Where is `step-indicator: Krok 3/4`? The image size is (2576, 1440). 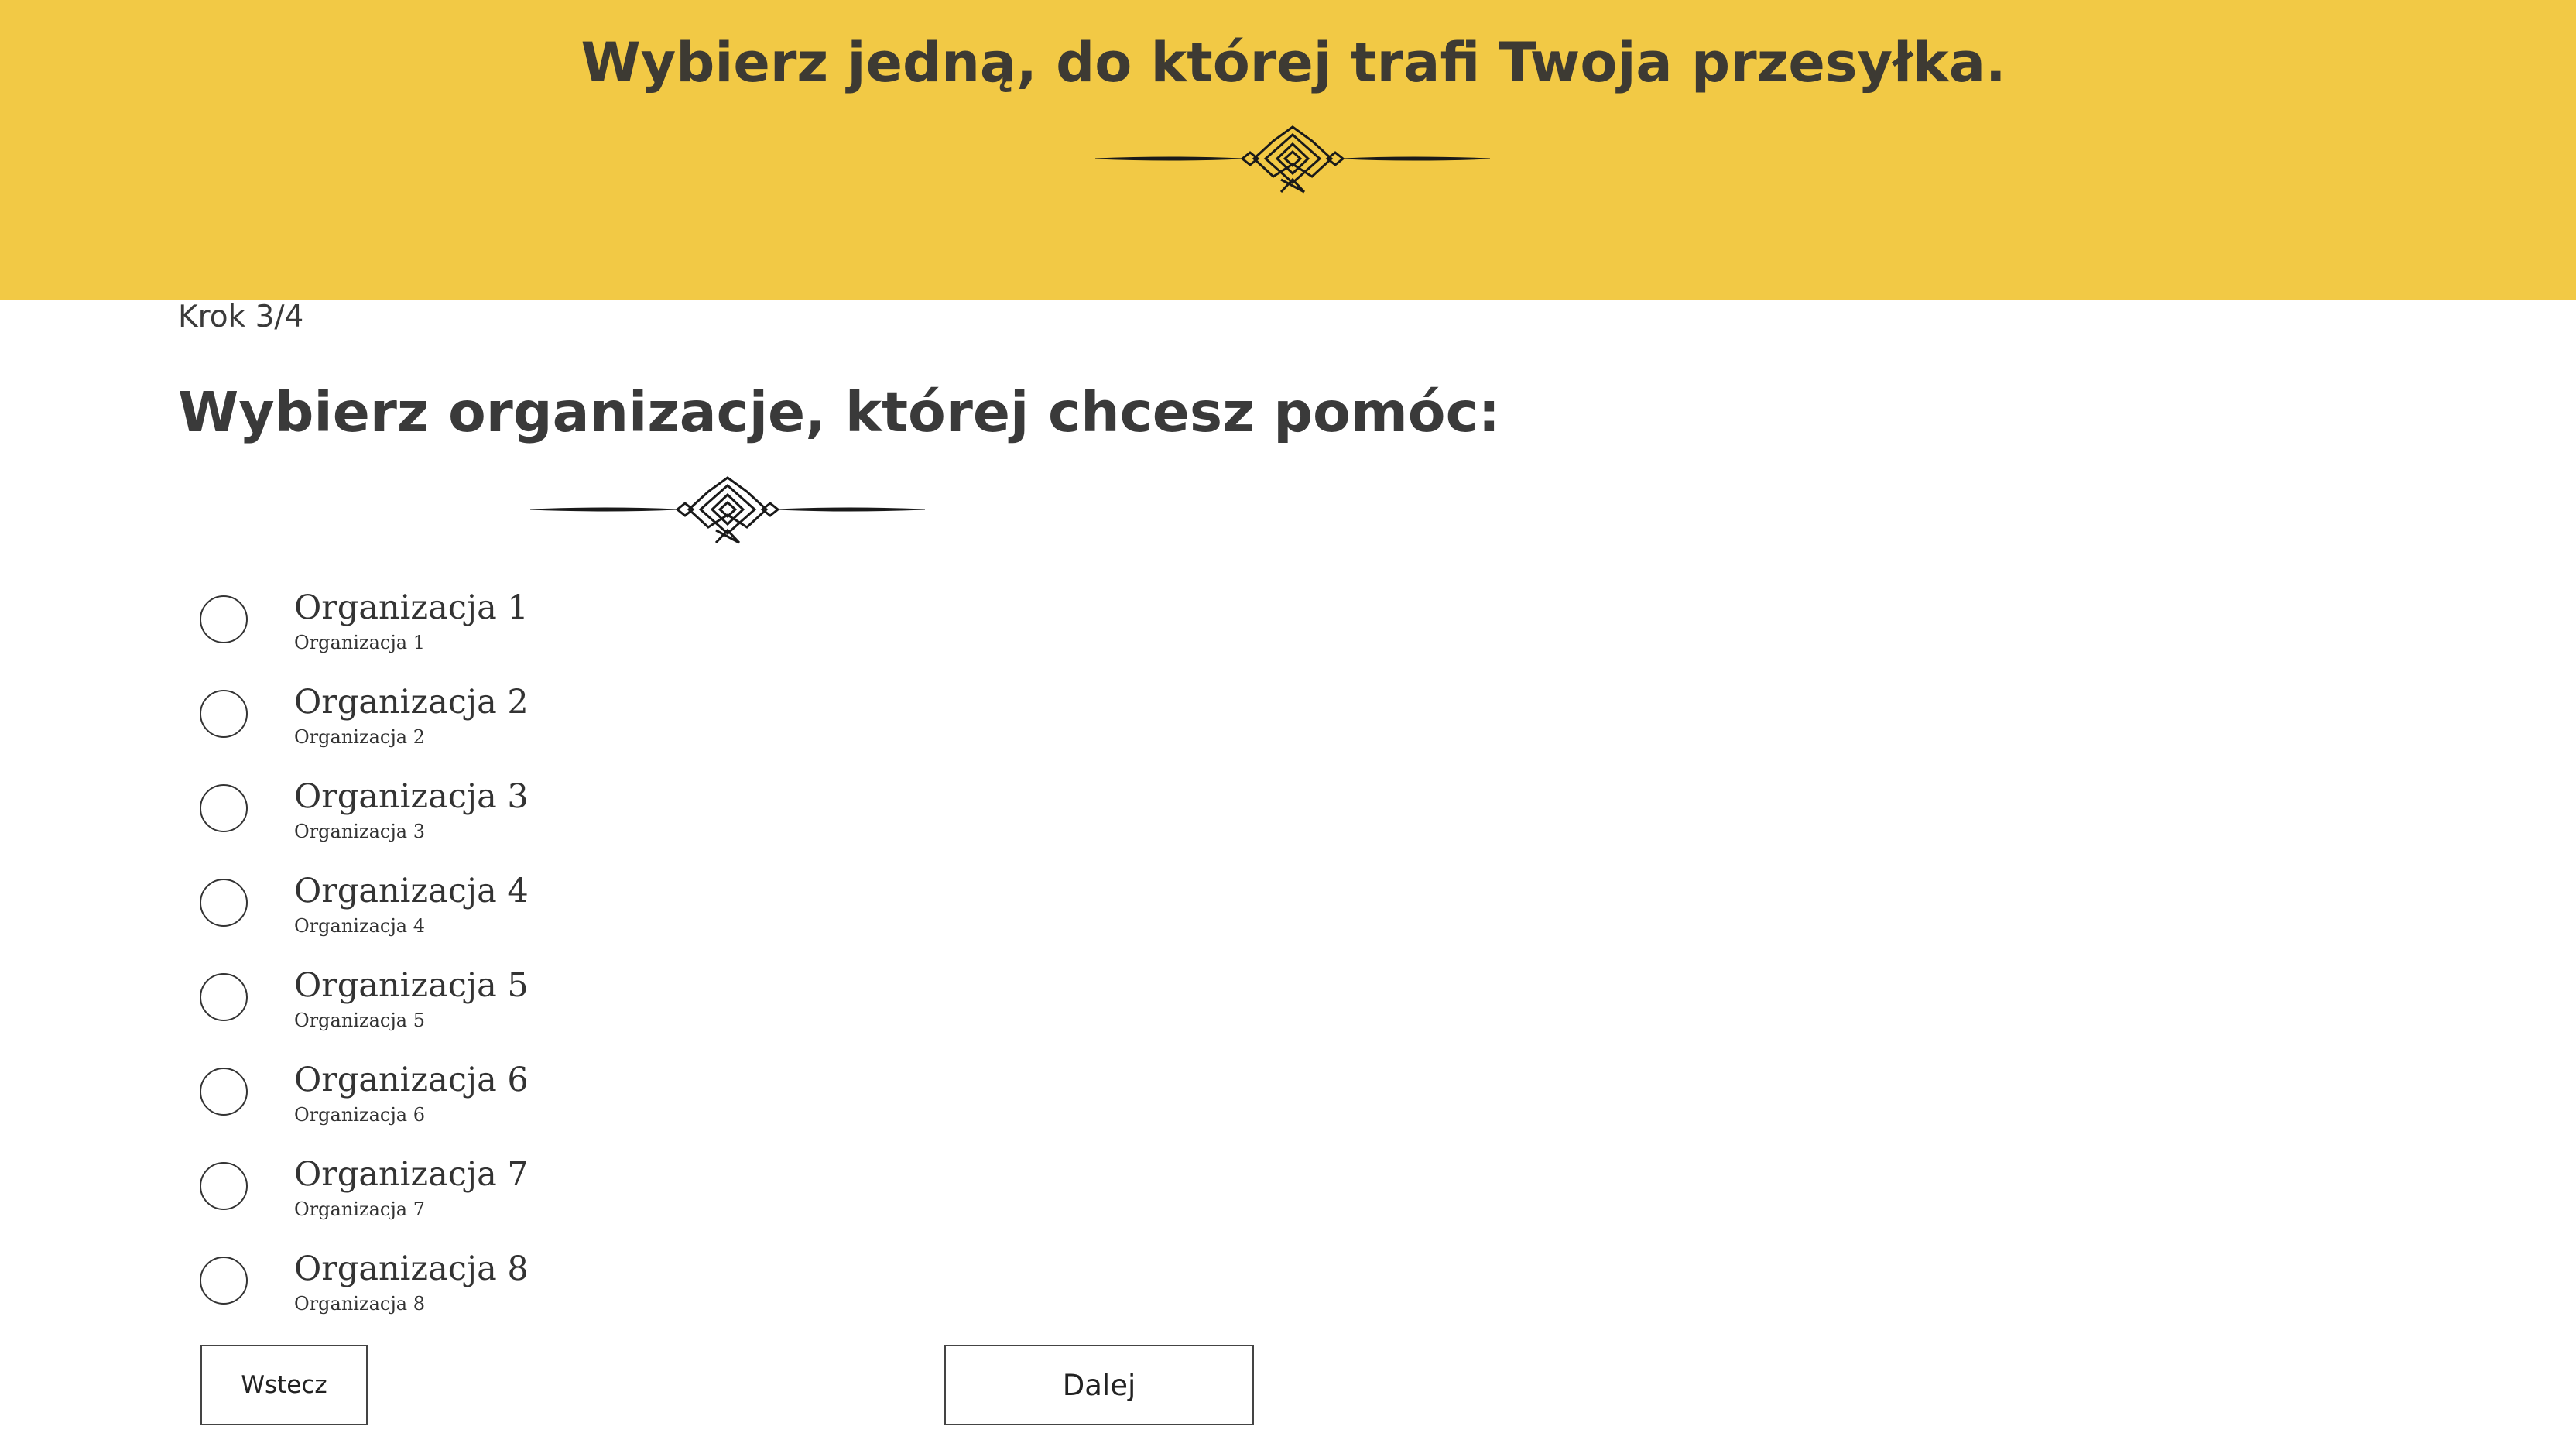 step-indicator: Krok 3/4 is located at coordinates (241, 317).